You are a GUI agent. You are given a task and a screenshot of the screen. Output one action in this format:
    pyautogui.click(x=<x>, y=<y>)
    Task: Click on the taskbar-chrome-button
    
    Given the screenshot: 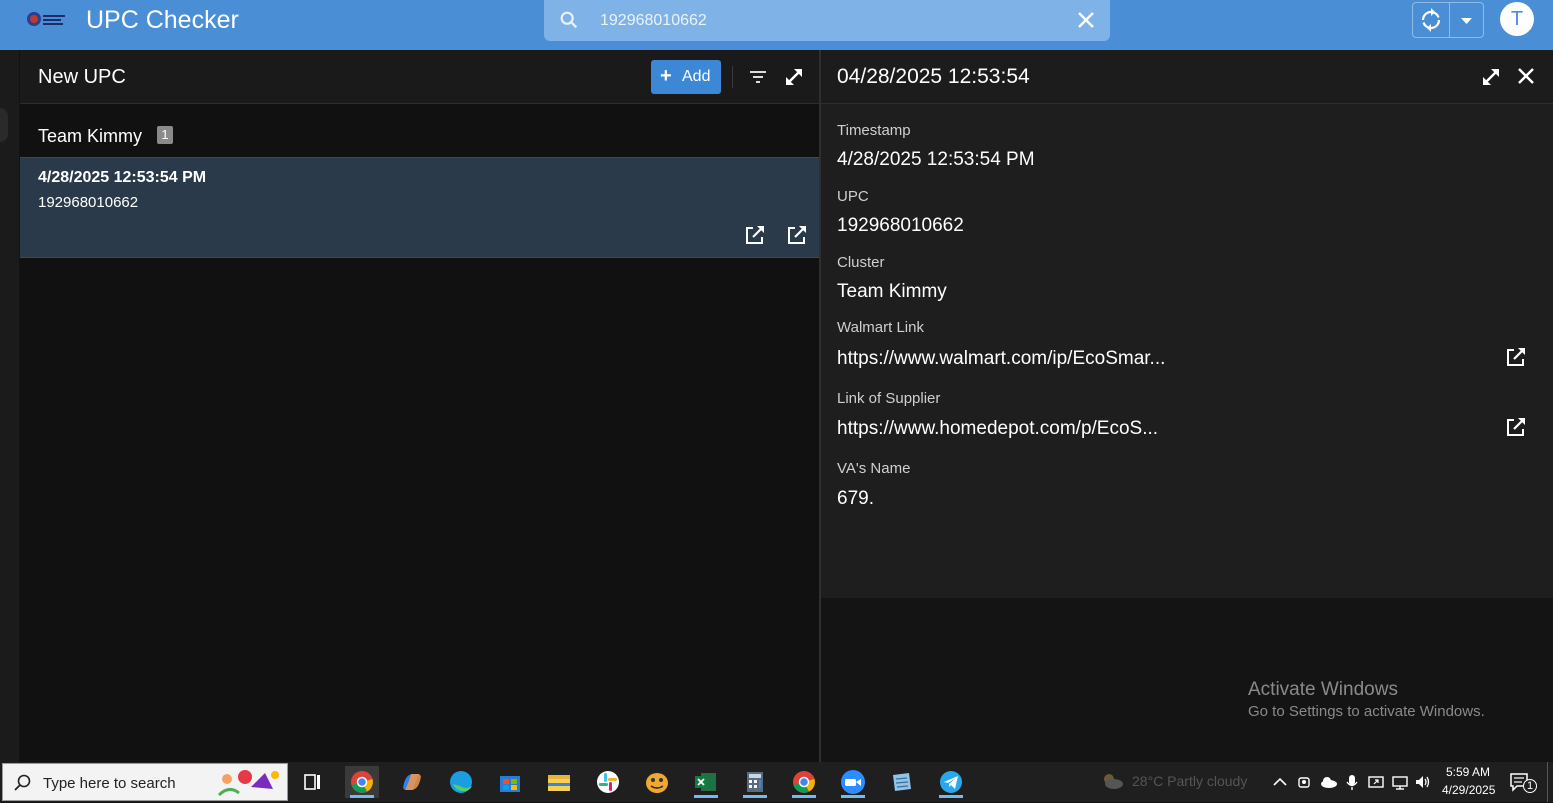 What is the action you would take?
    pyautogui.click(x=362, y=782)
    